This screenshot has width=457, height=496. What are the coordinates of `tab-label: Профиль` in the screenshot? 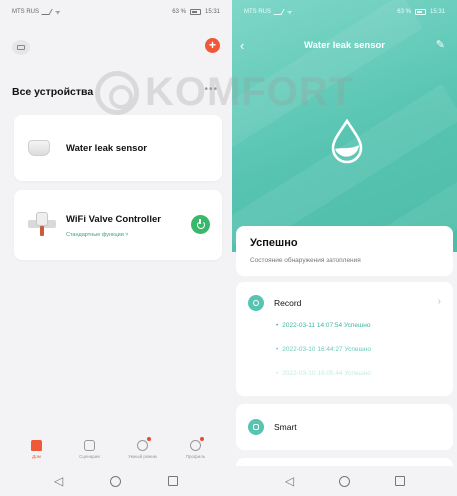 It's located at (195, 456).